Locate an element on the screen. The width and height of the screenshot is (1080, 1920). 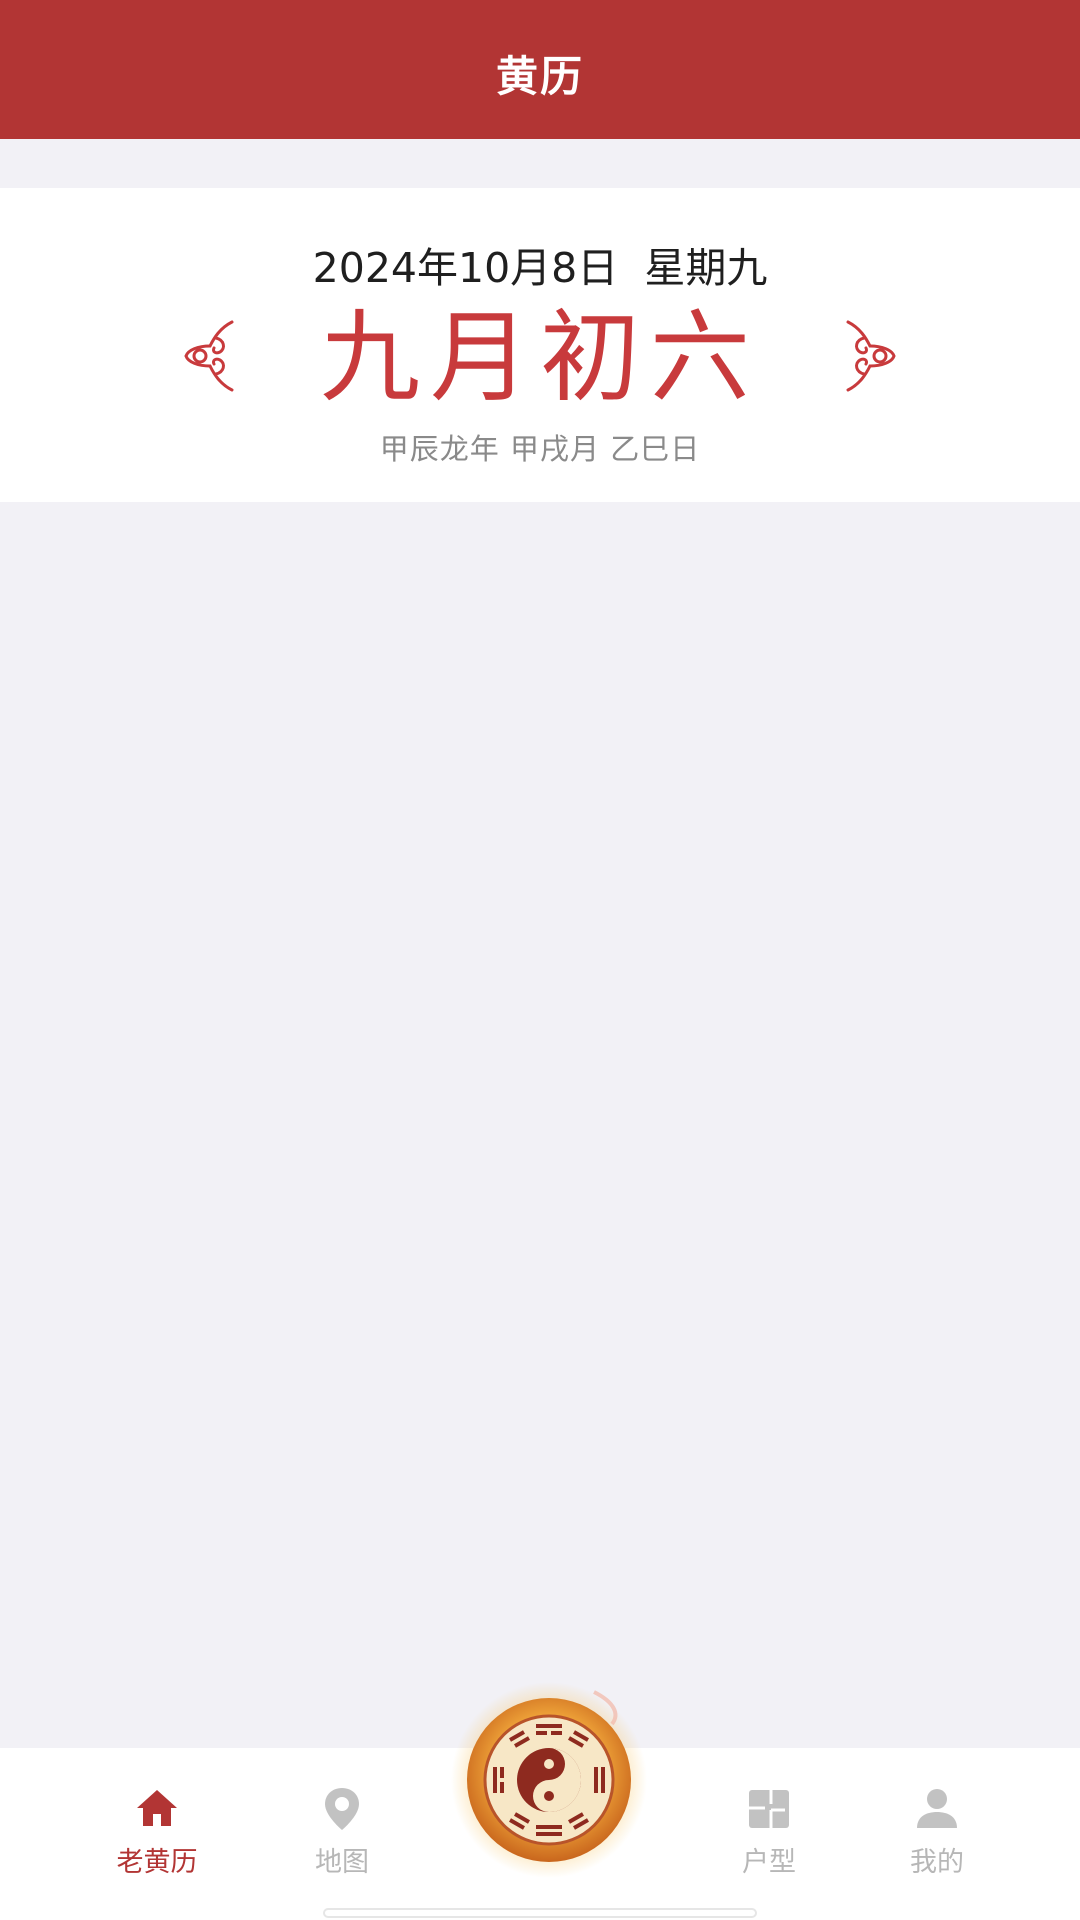
page-title: 黄历 is located at coordinates (539, 76).